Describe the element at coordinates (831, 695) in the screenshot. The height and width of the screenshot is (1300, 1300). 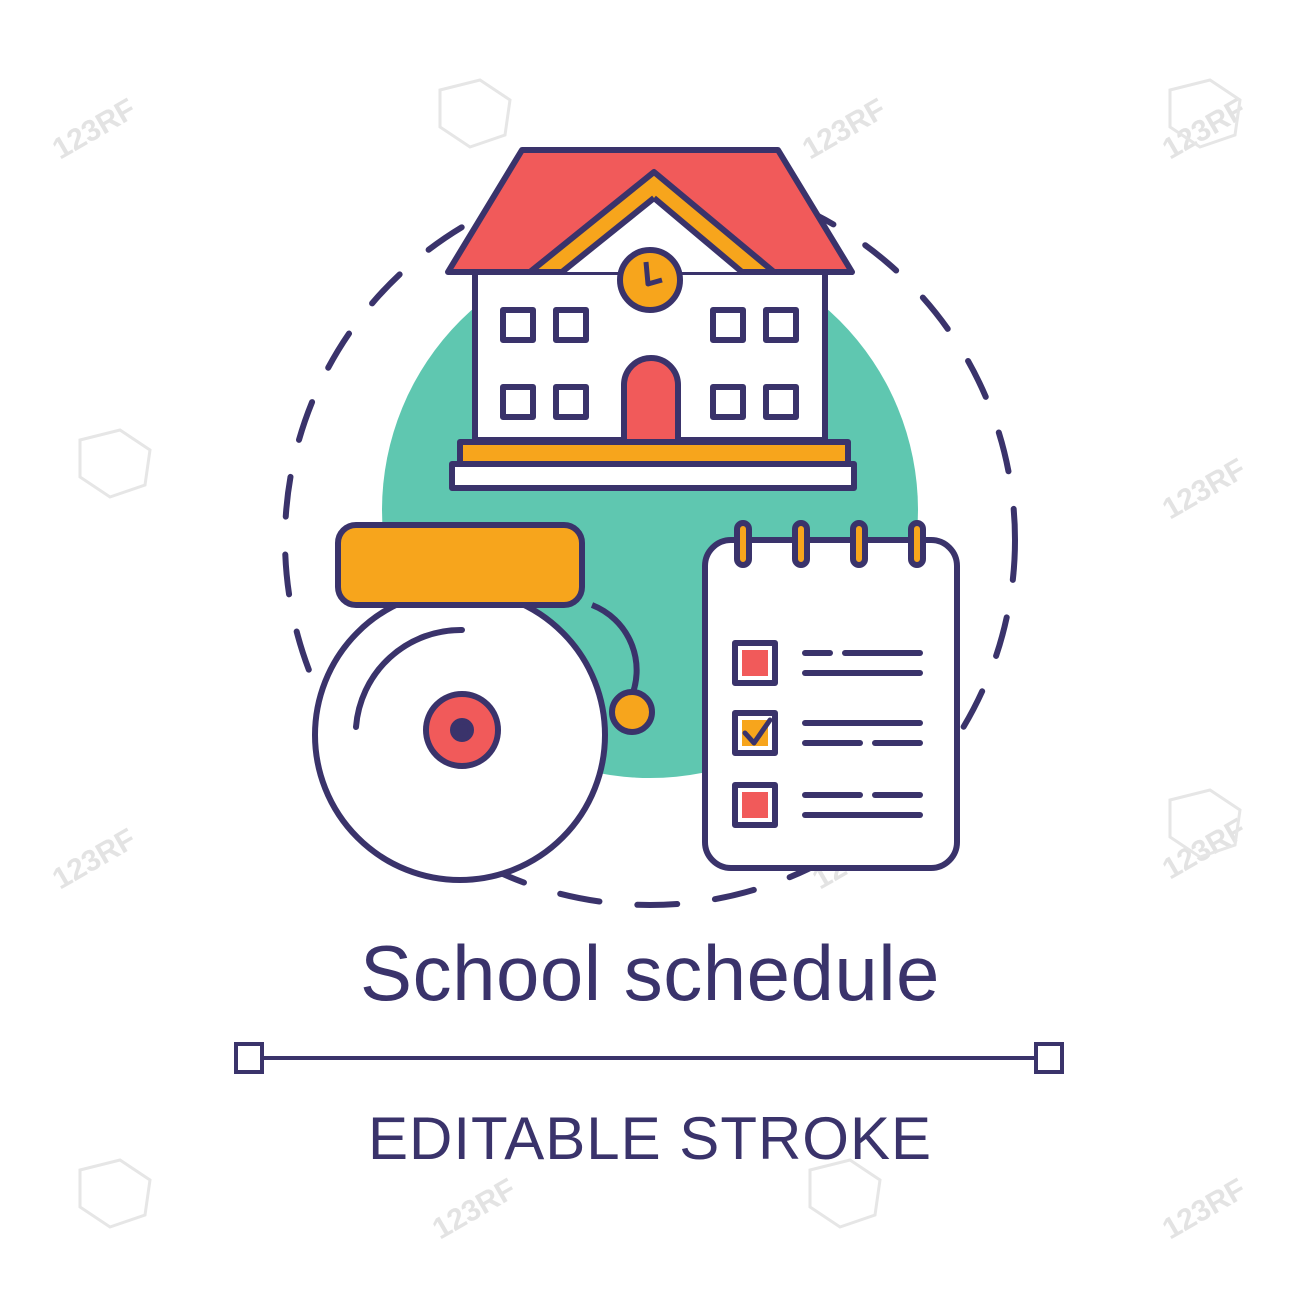
I see `checklist-notepad-icon` at that location.